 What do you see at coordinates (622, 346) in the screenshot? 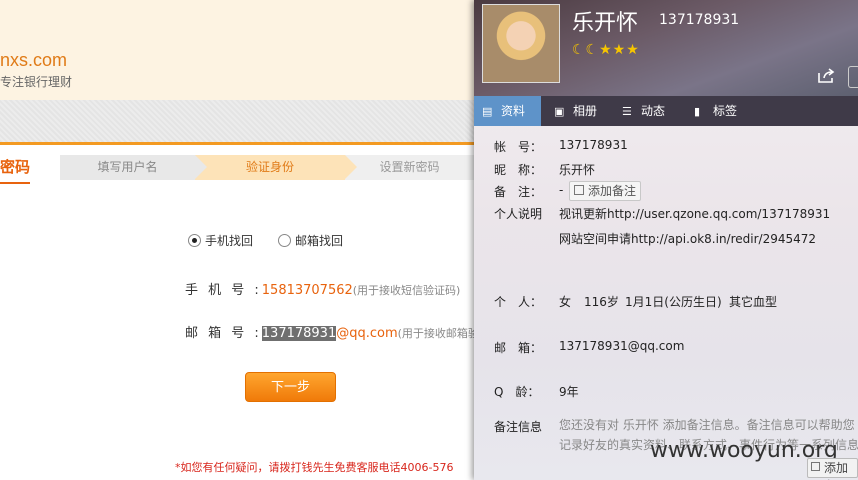
I see `email-value: 137178931@qq.com` at bounding box center [622, 346].